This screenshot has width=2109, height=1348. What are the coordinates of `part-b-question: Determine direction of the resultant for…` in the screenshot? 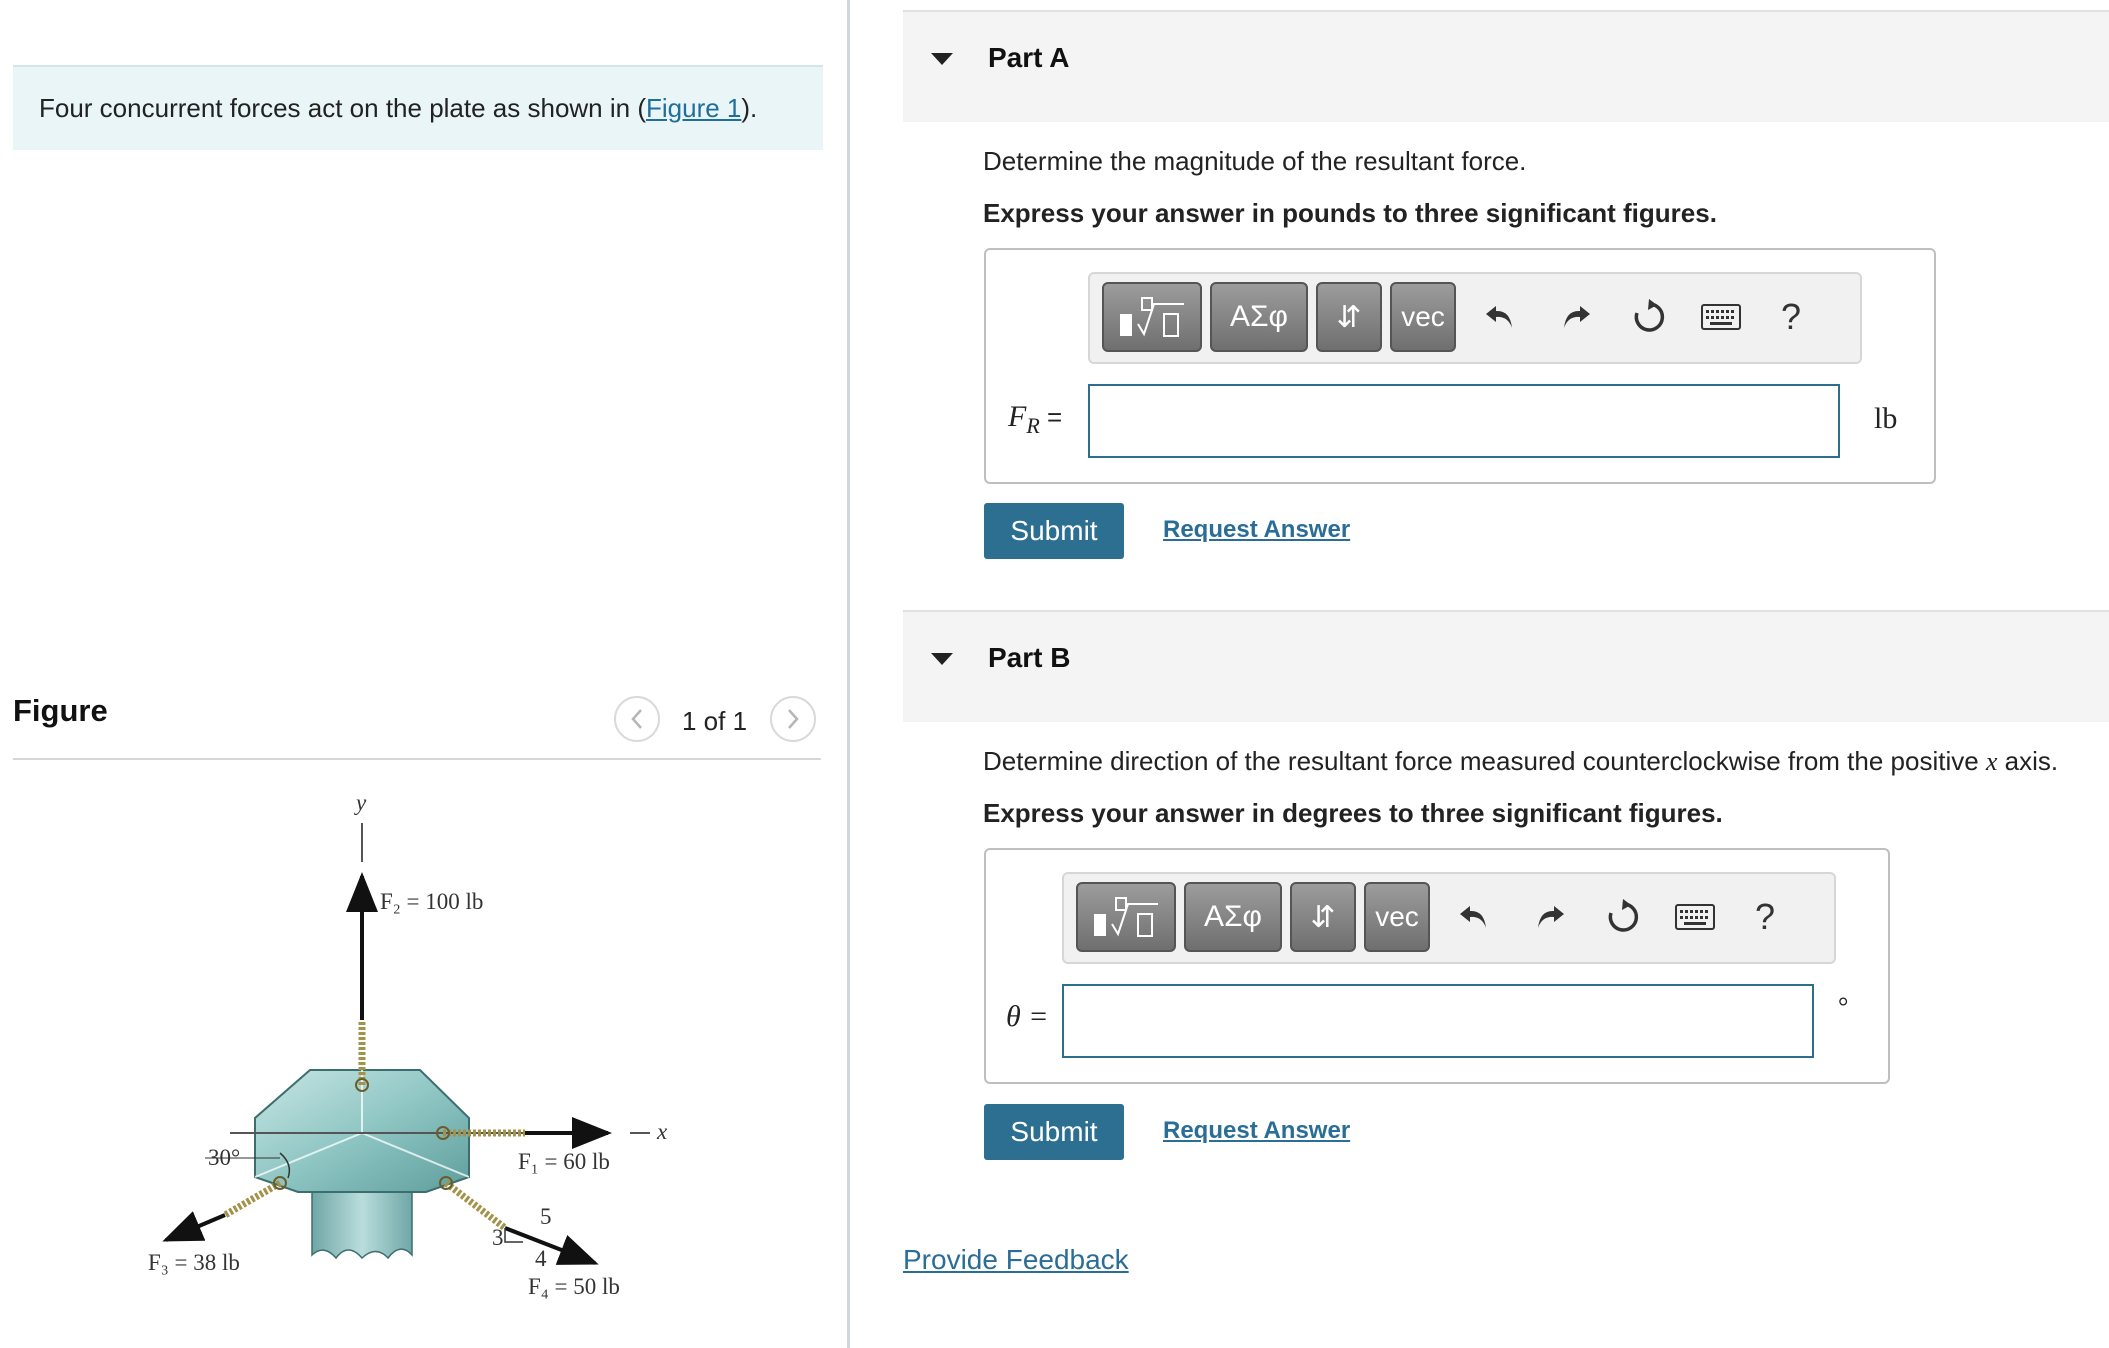 It's located at (1520, 761).